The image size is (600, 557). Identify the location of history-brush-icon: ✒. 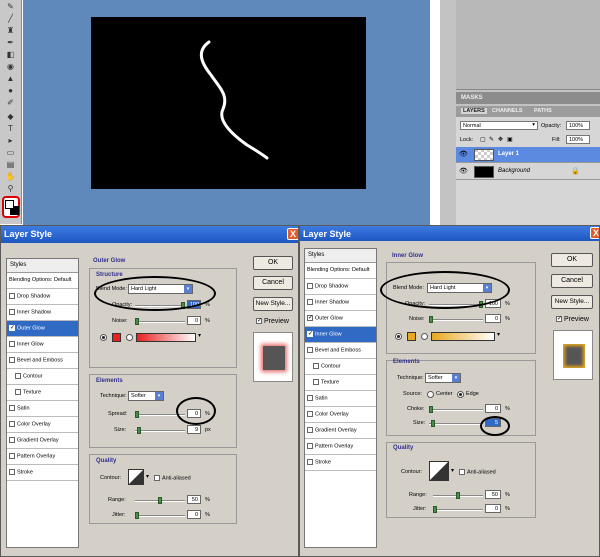
(10, 43).